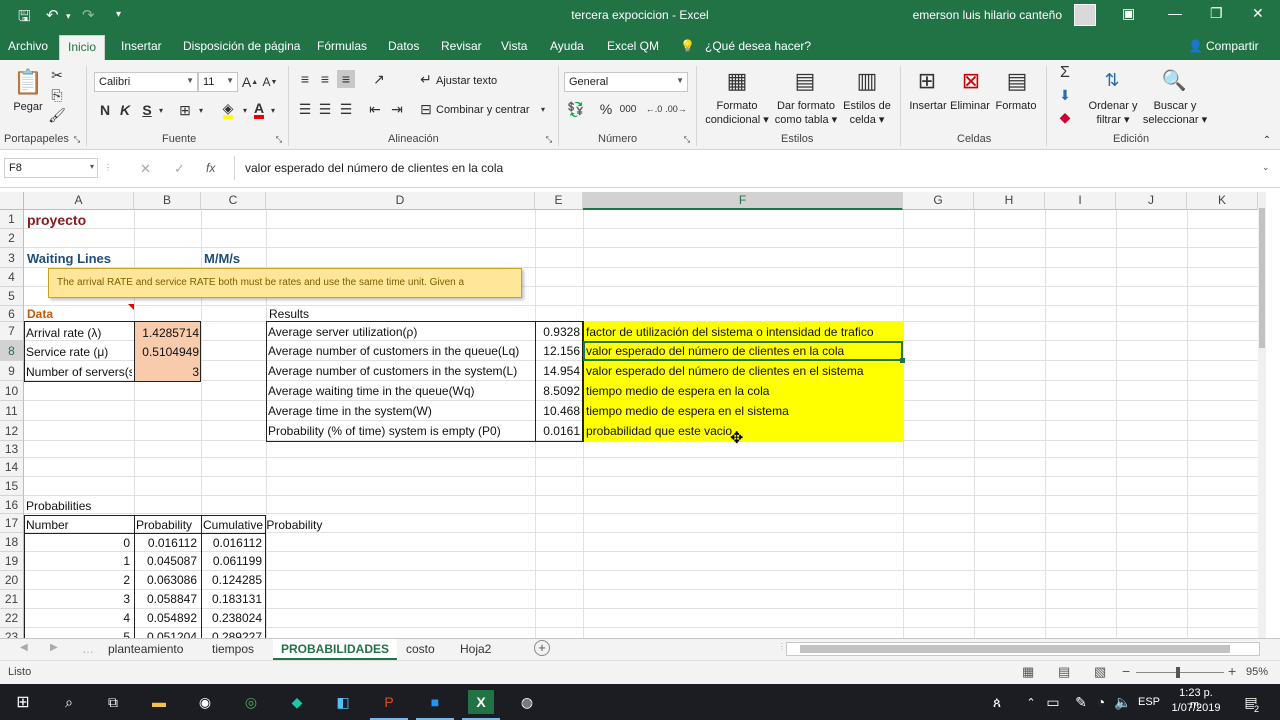 The width and height of the screenshot is (1280, 720). Describe the element at coordinates (12, 633) in the screenshot. I see `row-header-23: 23` at that location.